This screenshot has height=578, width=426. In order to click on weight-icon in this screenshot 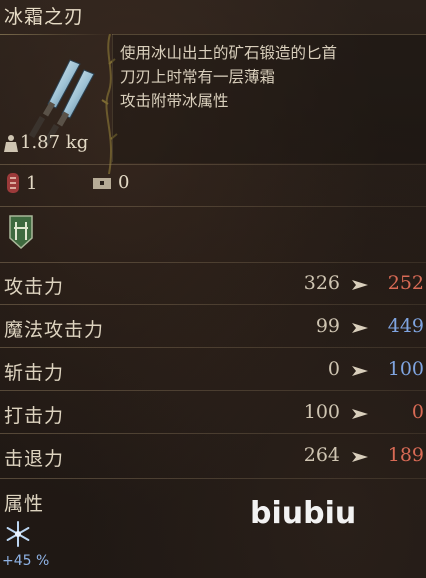, I will do `click(11, 143)`.